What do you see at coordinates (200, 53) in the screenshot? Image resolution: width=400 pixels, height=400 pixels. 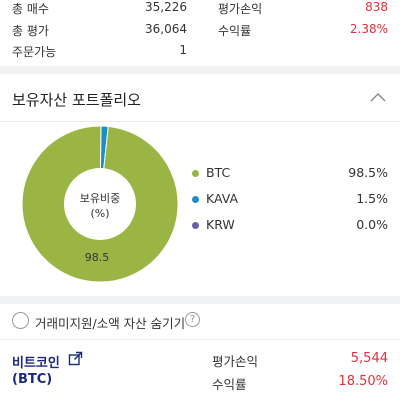 I see `summary-row-orderable: 주문가능 1` at bounding box center [200, 53].